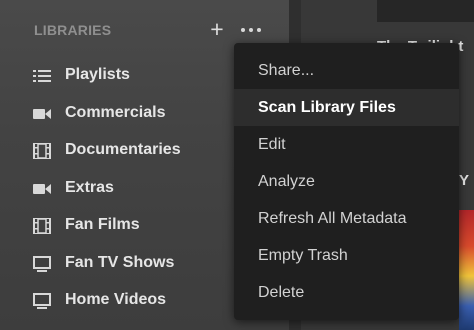 The height and width of the screenshot is (330, 474). I want to click on sidebar-item-label: Commercials, so click(115, 112).